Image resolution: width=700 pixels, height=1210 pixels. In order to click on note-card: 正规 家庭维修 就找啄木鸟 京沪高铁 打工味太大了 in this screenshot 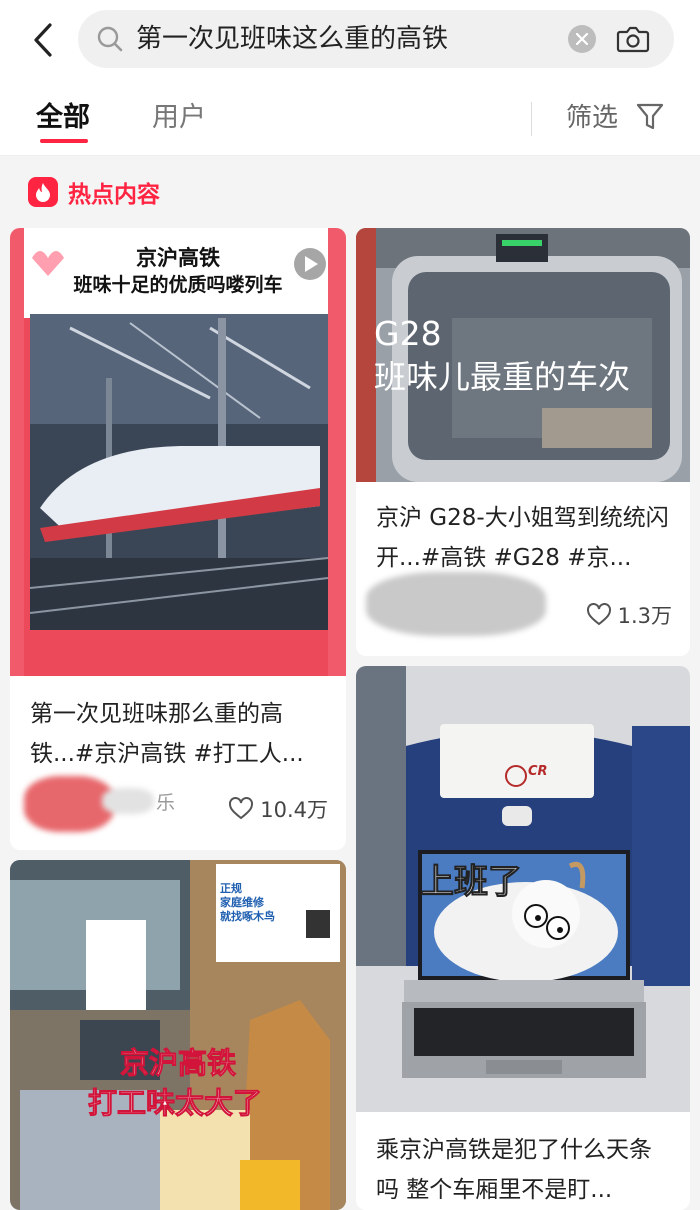, I will do `click(178, 1035)`.